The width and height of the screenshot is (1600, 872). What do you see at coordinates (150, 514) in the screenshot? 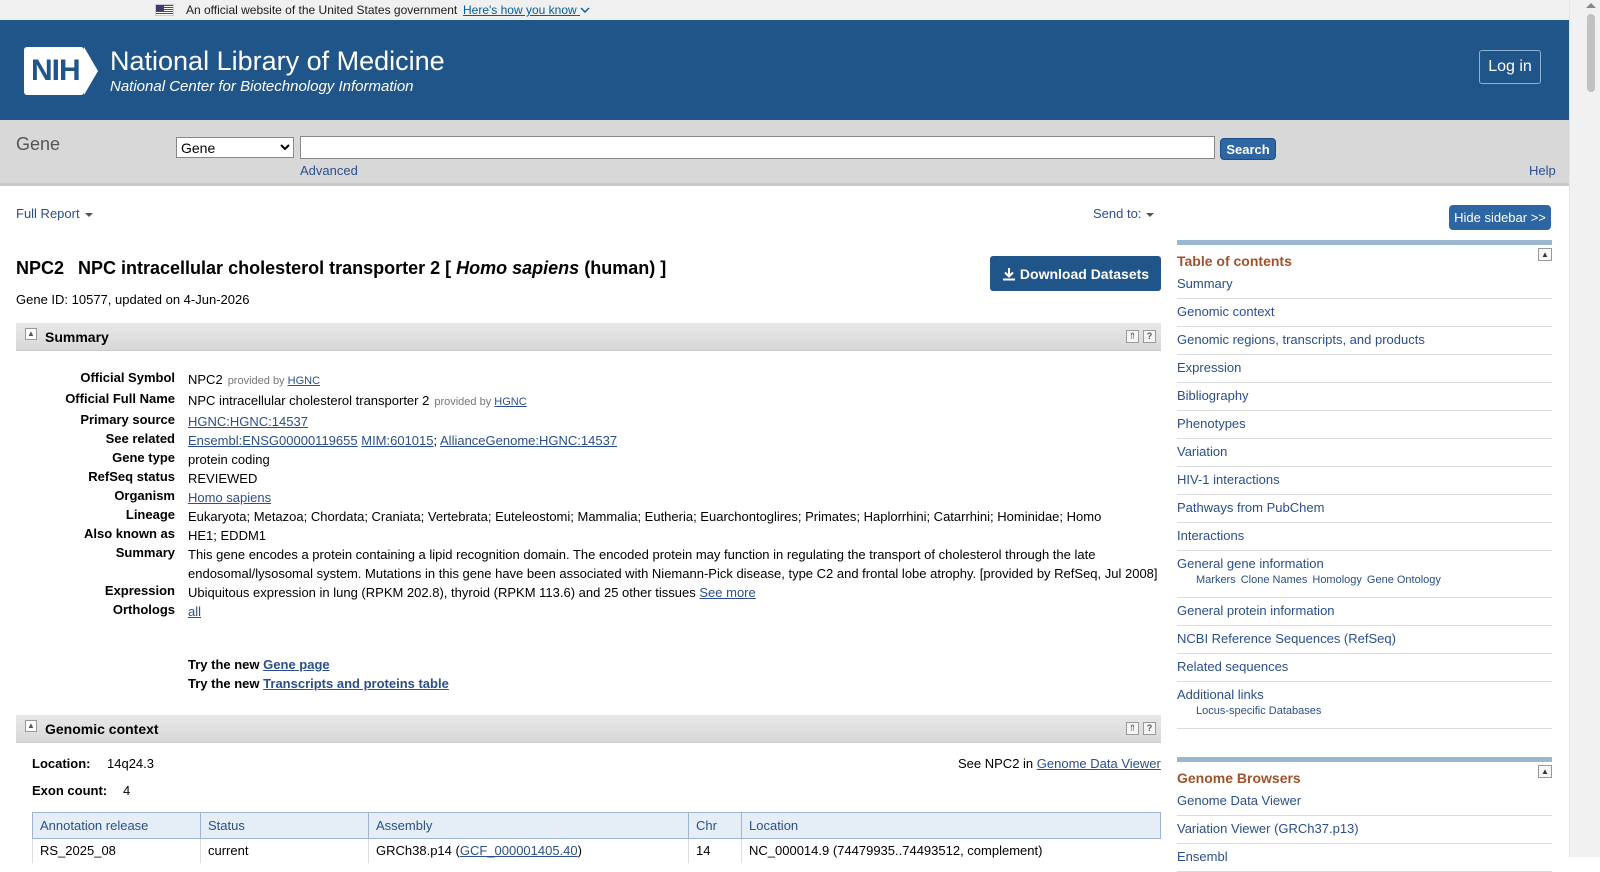
I see `lineage-label: Lineage` at bounding box center [150, 514].